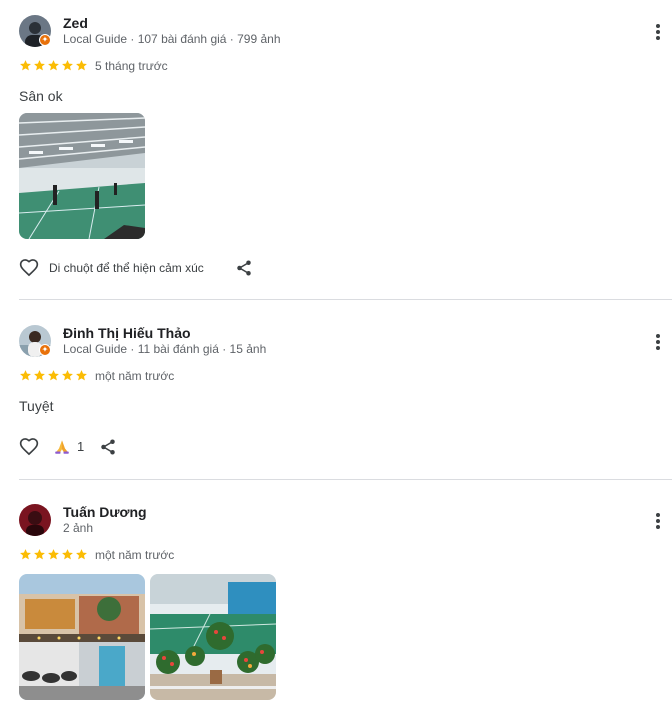 The image size is (672, 711). What do you see at coordinates (81, 446) in the screenshot?
I see `reaction-count: 1` at bounding box center [81, 446].